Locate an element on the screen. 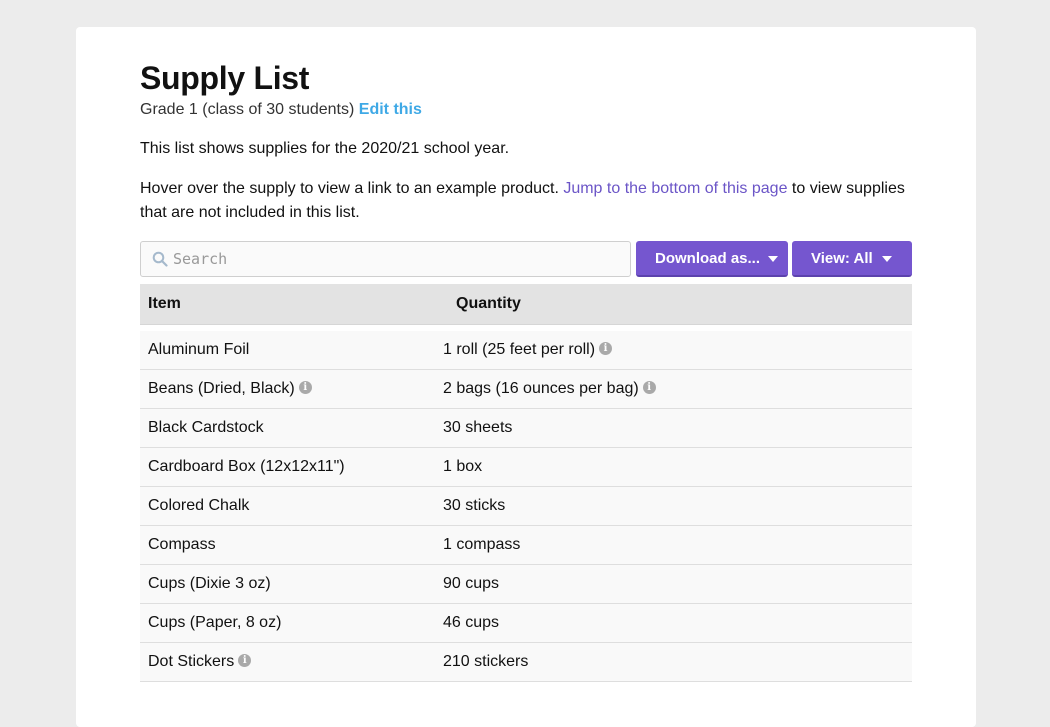 The height and width of the screenshot is (727, 1050). item-cell: Aluminum Foil is located at coordinates (198, 350).